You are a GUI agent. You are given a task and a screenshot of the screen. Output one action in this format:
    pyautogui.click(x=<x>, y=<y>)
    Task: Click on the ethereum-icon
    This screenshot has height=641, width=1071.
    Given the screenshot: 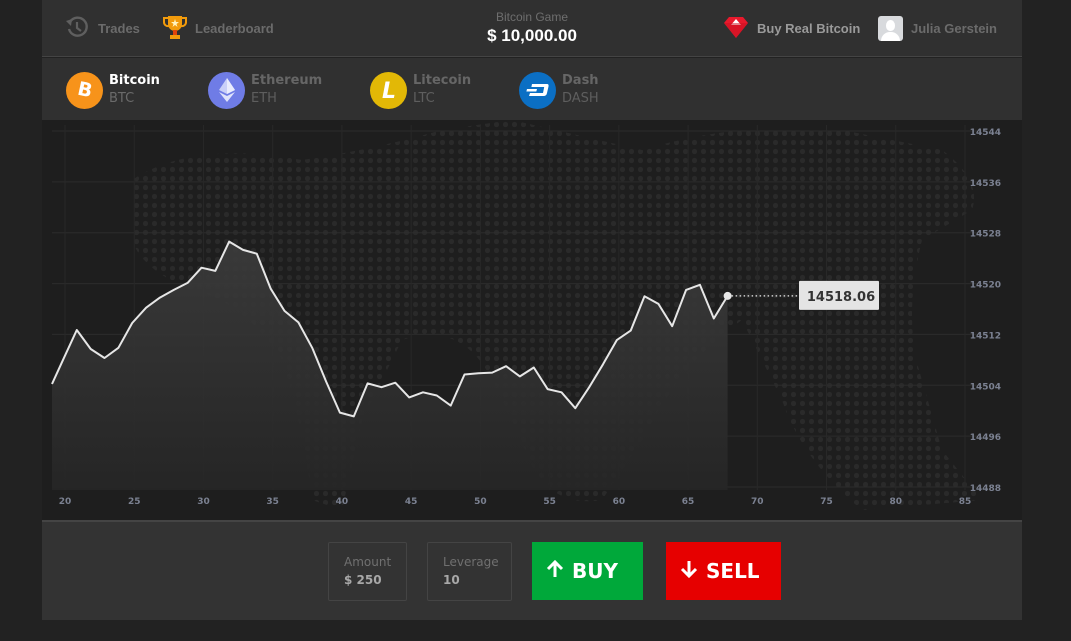 What is the action you would take?
    pyautogui.click(x=226, y=90)
    